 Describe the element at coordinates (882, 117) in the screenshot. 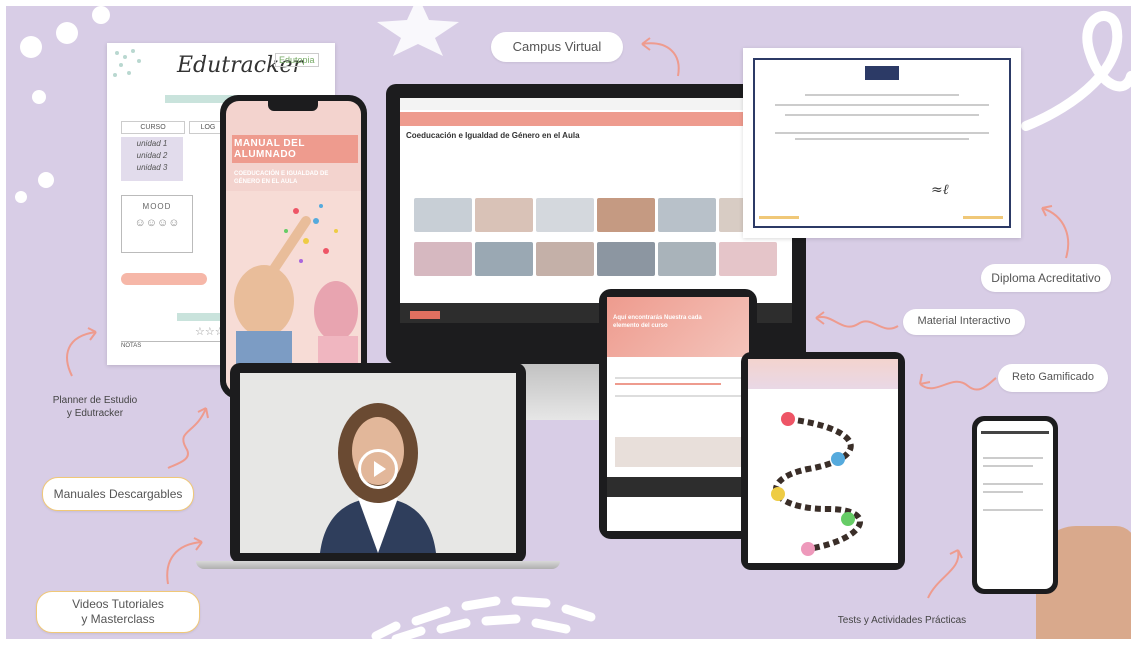

I see `diploma-text-lines` at that location.